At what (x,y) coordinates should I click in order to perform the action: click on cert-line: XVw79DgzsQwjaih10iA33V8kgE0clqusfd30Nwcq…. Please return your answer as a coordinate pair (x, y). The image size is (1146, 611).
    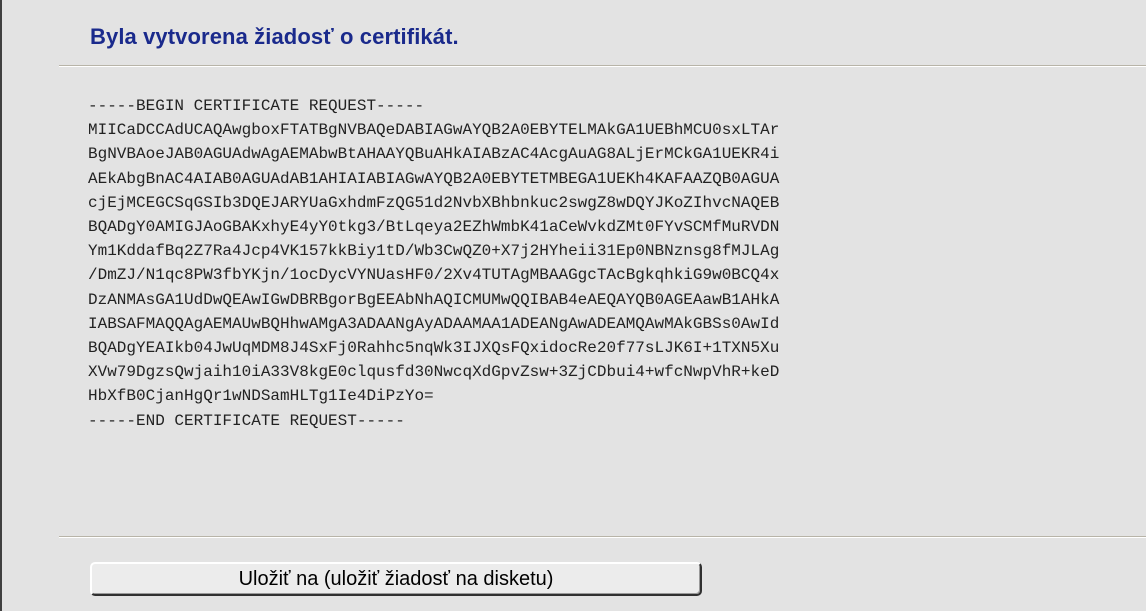
    Looking at the image, I should click on (434, 372).